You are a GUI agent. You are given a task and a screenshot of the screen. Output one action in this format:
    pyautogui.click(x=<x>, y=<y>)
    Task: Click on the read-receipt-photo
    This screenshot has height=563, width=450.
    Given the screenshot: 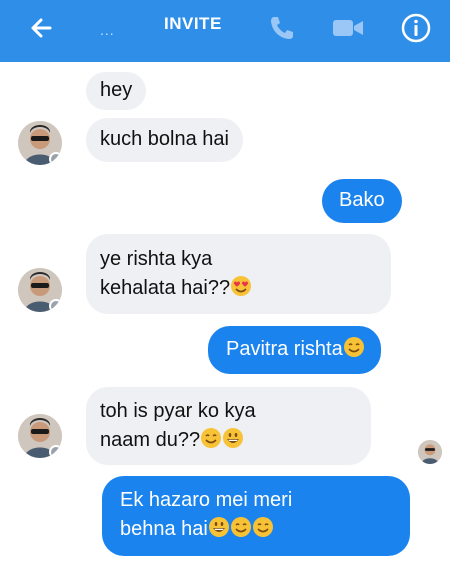 What is the action you would take?
    pyautogui.click(x=430, y=452)
    